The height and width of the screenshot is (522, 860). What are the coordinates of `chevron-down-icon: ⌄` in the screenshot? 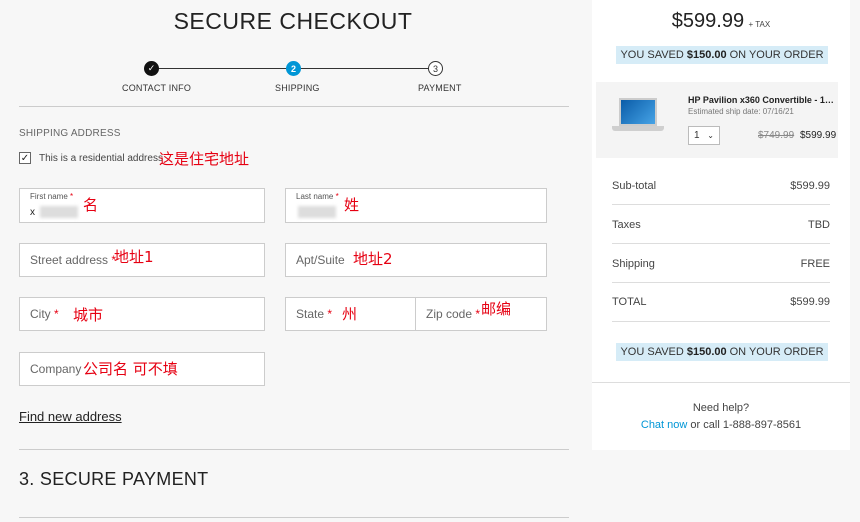 It's located at (710, 135).